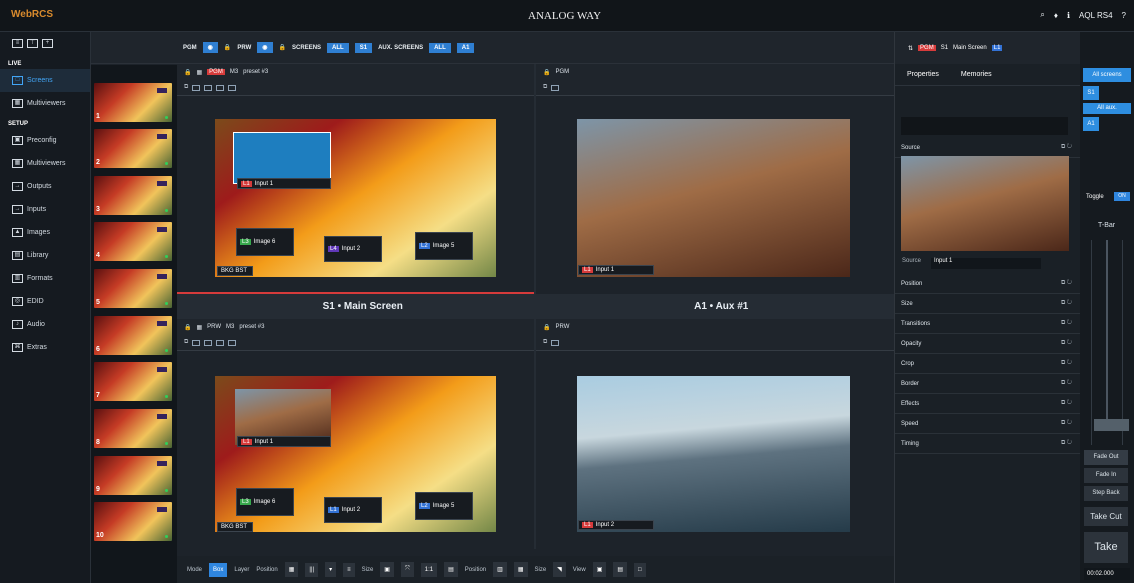  What do you see at coordinates (440, 47) in the screenshot?
I see `aux-all-button: ALL` at bounding box center [440, 47].